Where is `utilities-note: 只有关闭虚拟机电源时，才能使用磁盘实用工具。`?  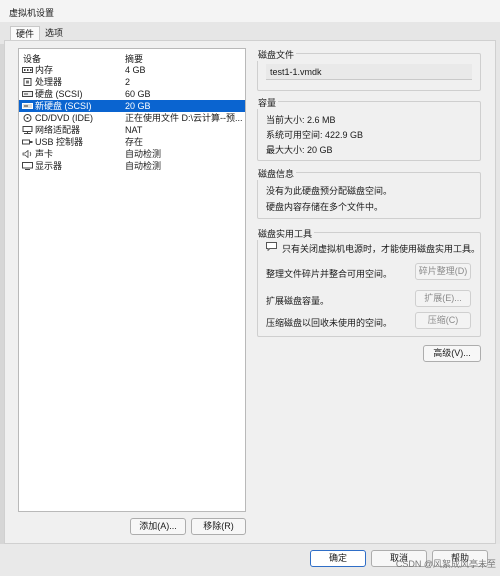
utilities-note: 只有关闭虚拟机电源时，才能使用磁盘实用工具。 is located at coordinates (381, 249).